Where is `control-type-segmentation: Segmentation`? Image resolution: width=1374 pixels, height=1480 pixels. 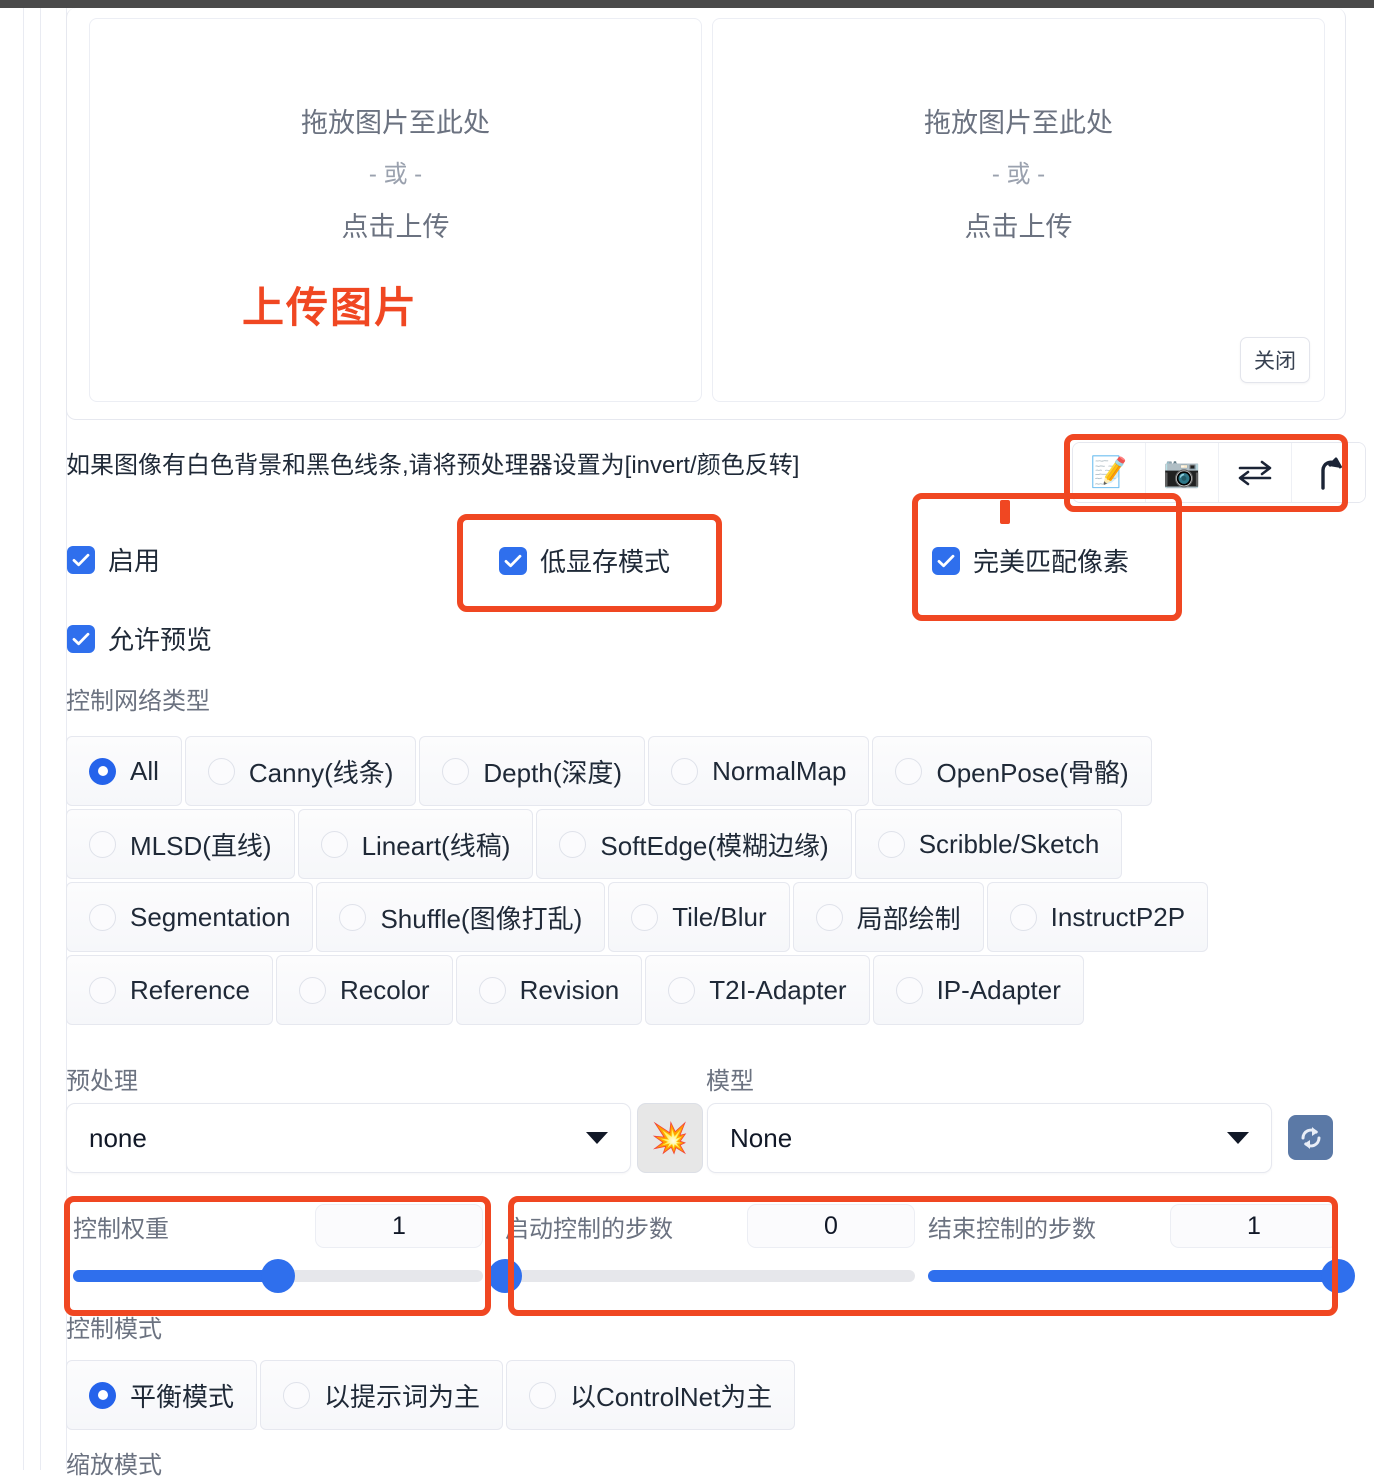
control-type-segmentation: Segmentation is located at coordinates (190, 917).